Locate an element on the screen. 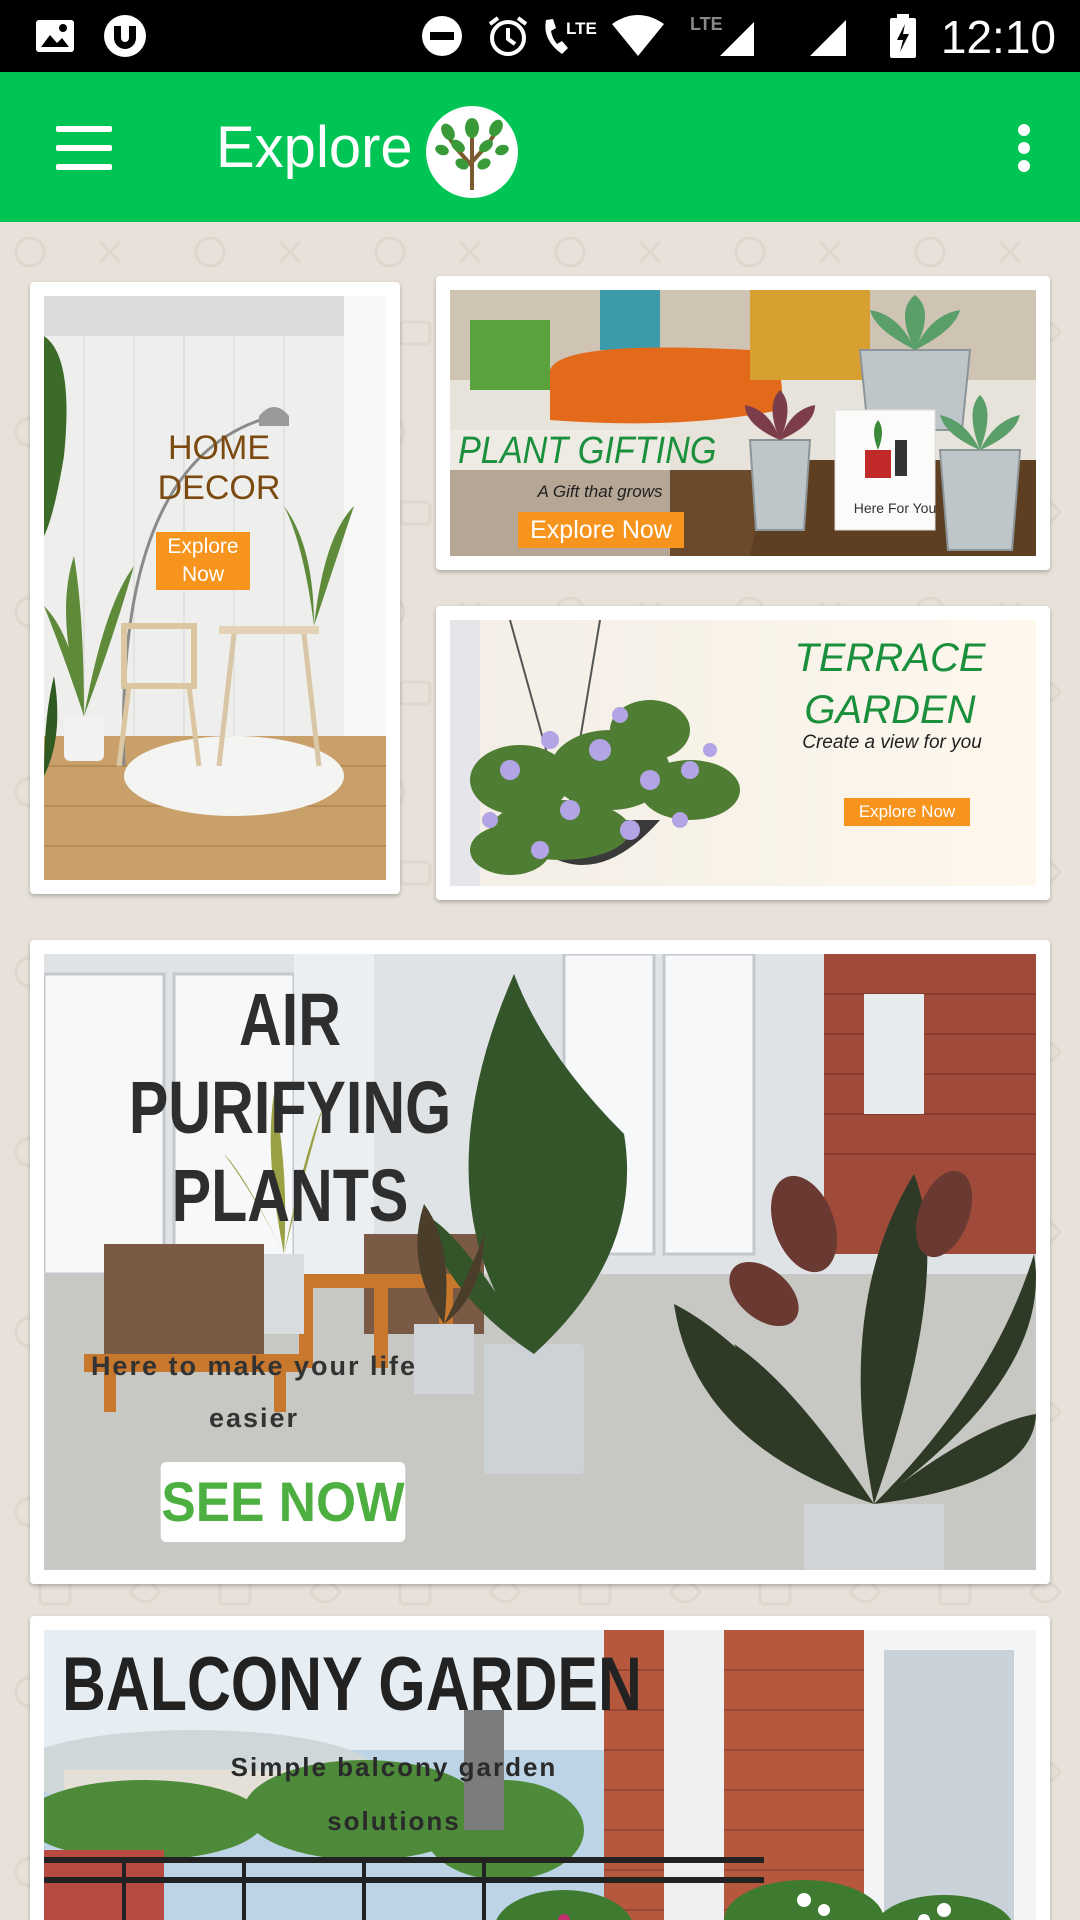 The width and height of the screenshot is (1080, 1920). air-purifying-title-line1: AIR PURIFYING is located at coordinates (290, 1063).